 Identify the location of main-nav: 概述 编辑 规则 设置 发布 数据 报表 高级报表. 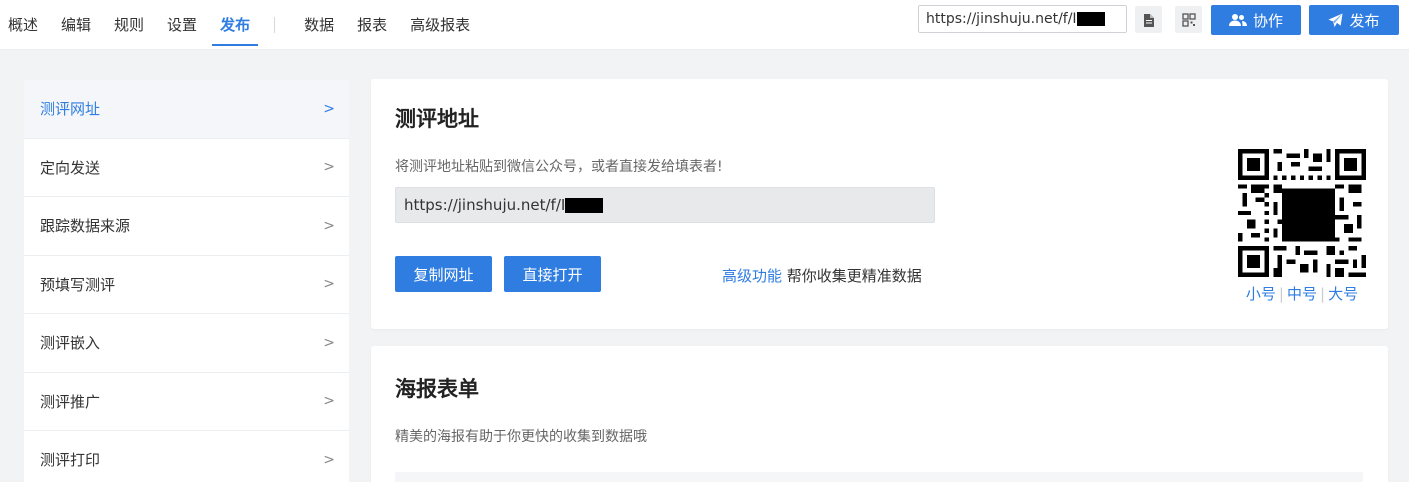
(235, 25).